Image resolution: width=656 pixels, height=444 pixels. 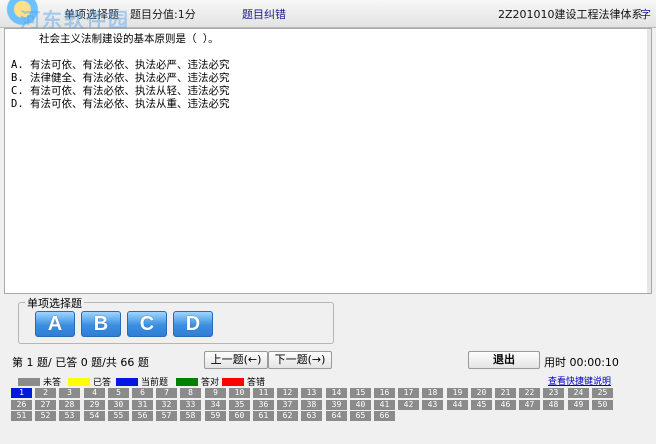 What do you see at coordinates (578, 393) in the screenshot?
I see `question-number-24: 24` at bounding box center [578, 393].